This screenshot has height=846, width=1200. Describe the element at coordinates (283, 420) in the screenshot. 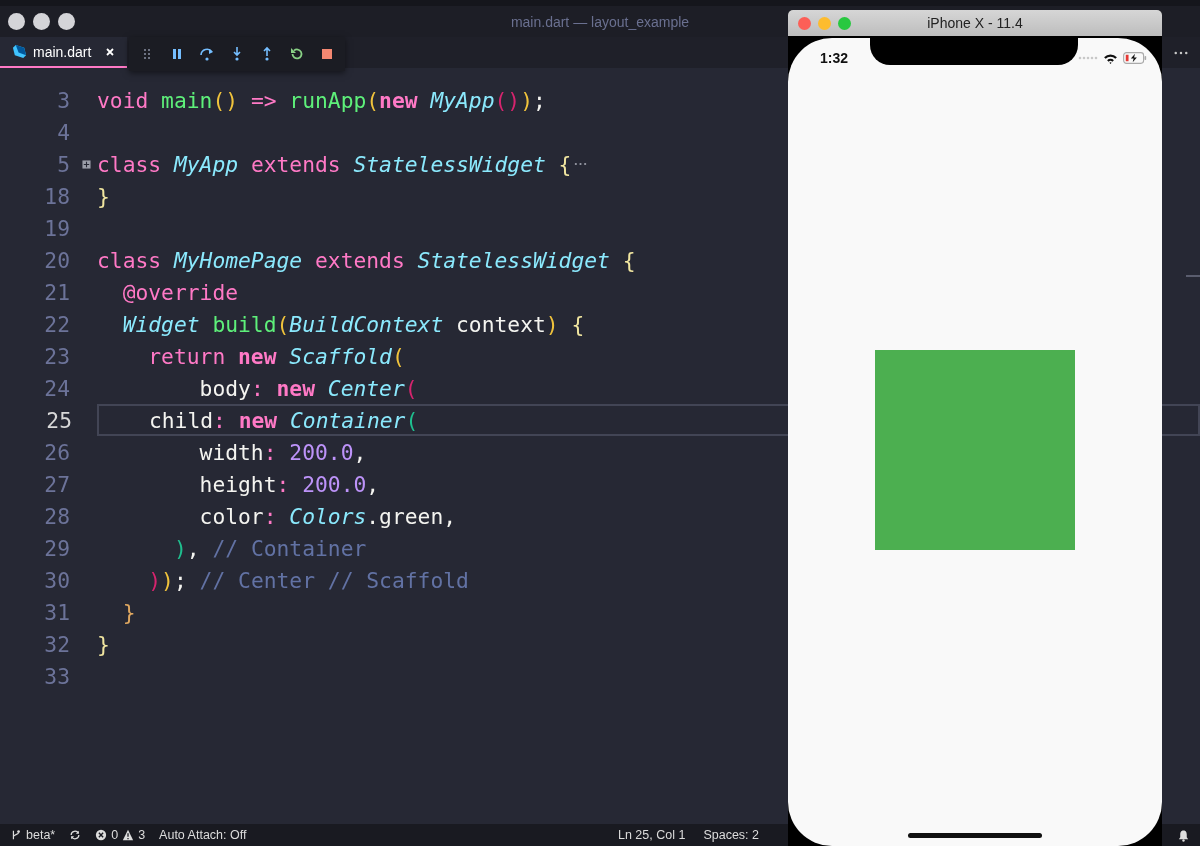

I see `code-line: child: new Container(` at that location.